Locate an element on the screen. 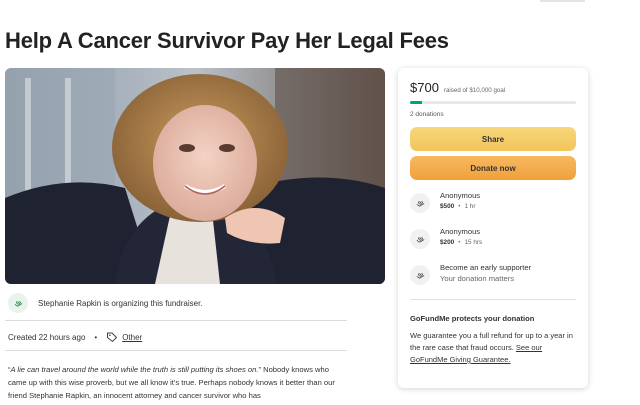  donor-time: 1 hr is located at coordinates (470, 206).